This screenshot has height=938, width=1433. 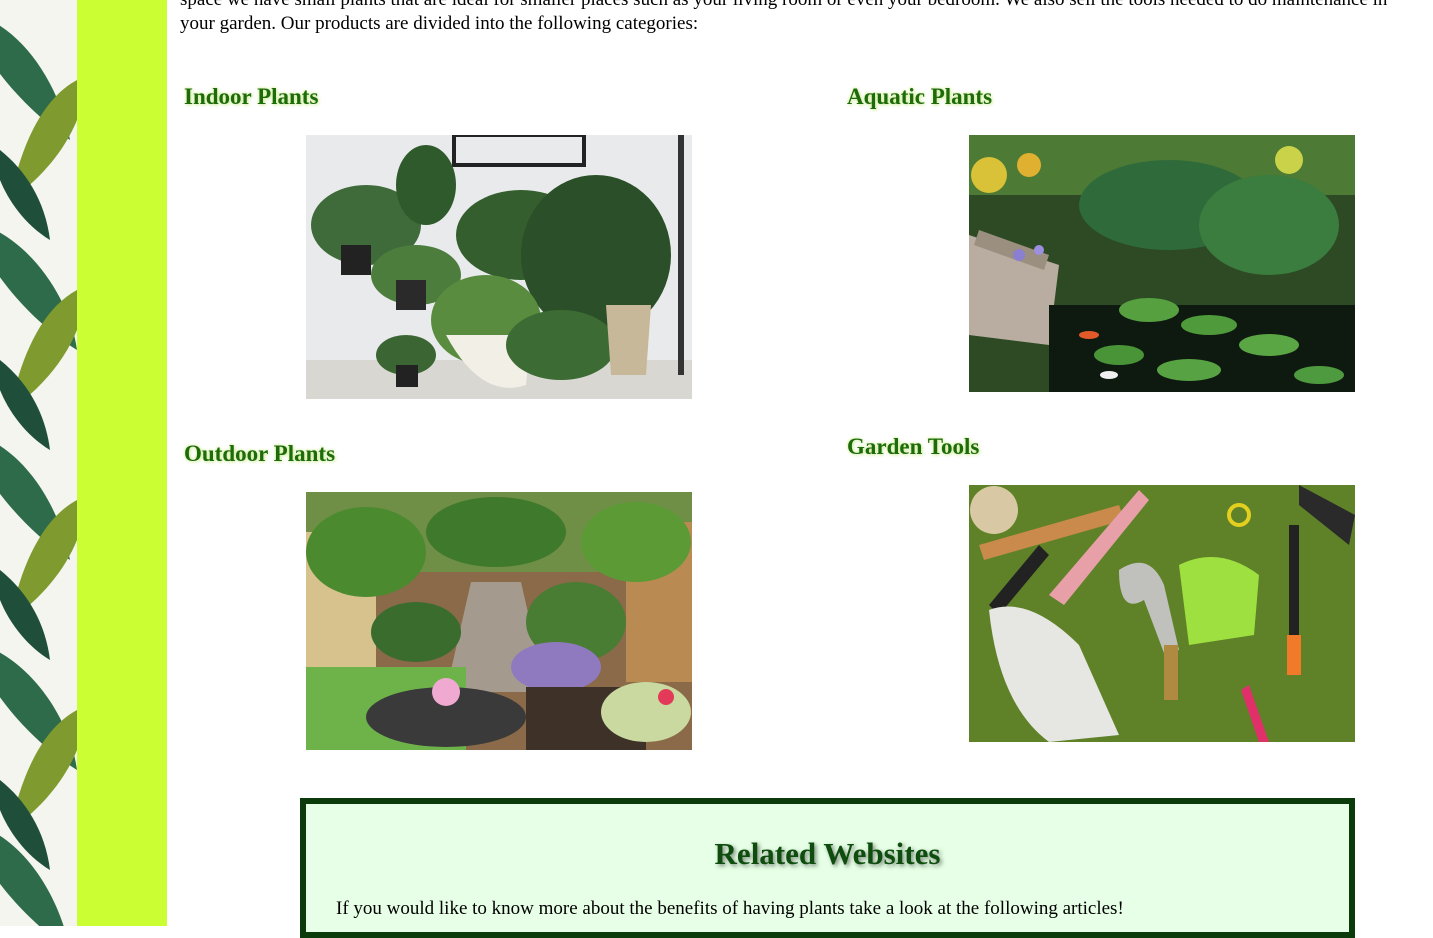 What do you see at coordinates (1162, 263) in the screenshot?
I see `aquatic-plants-photo` at bounding box center [1162, 263].